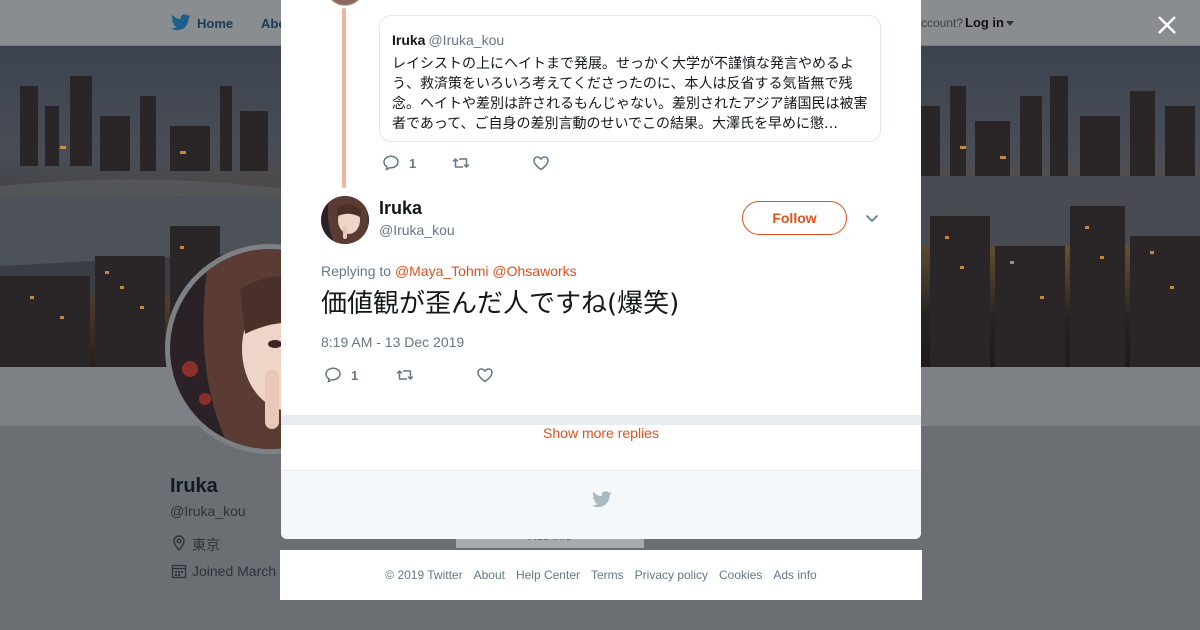 This screenshot has width=1200, height=630. I want to click on footer-link-privacy: Privacy policy, so click(671, 575).